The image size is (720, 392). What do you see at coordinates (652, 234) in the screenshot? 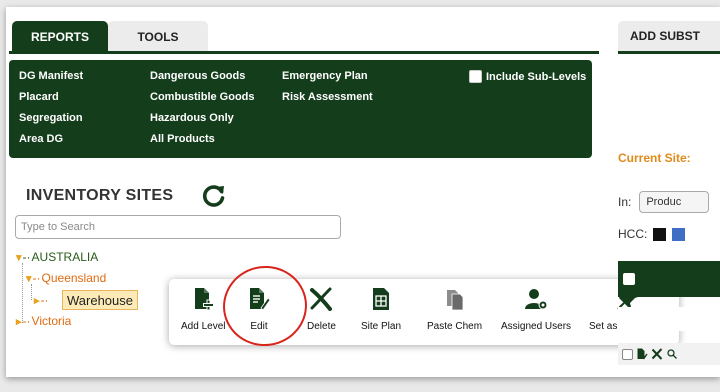
I see `hcc-filter: HCC:` at bounding box center [652, 234].